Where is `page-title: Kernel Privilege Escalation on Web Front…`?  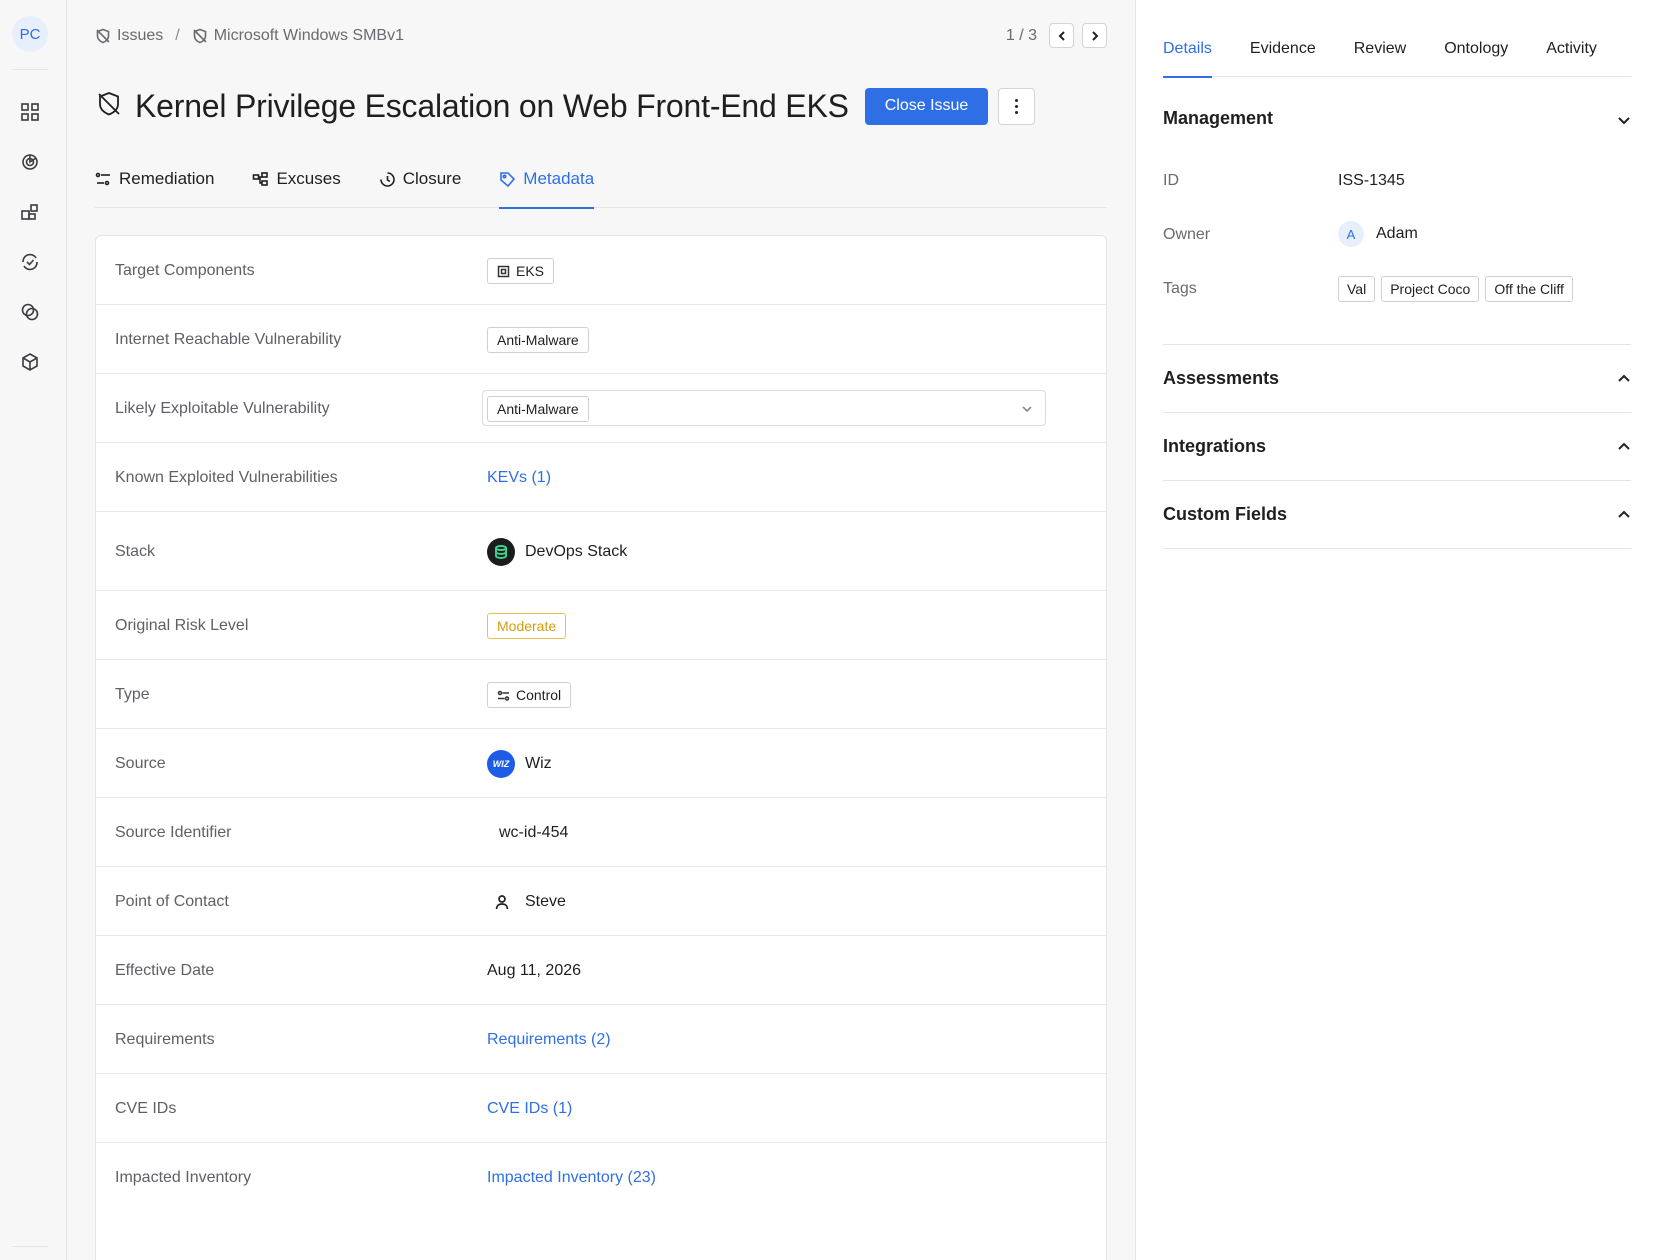 page-title: Kernel Privilege Escalation on Web Front… is located at coordinates (492, 105).